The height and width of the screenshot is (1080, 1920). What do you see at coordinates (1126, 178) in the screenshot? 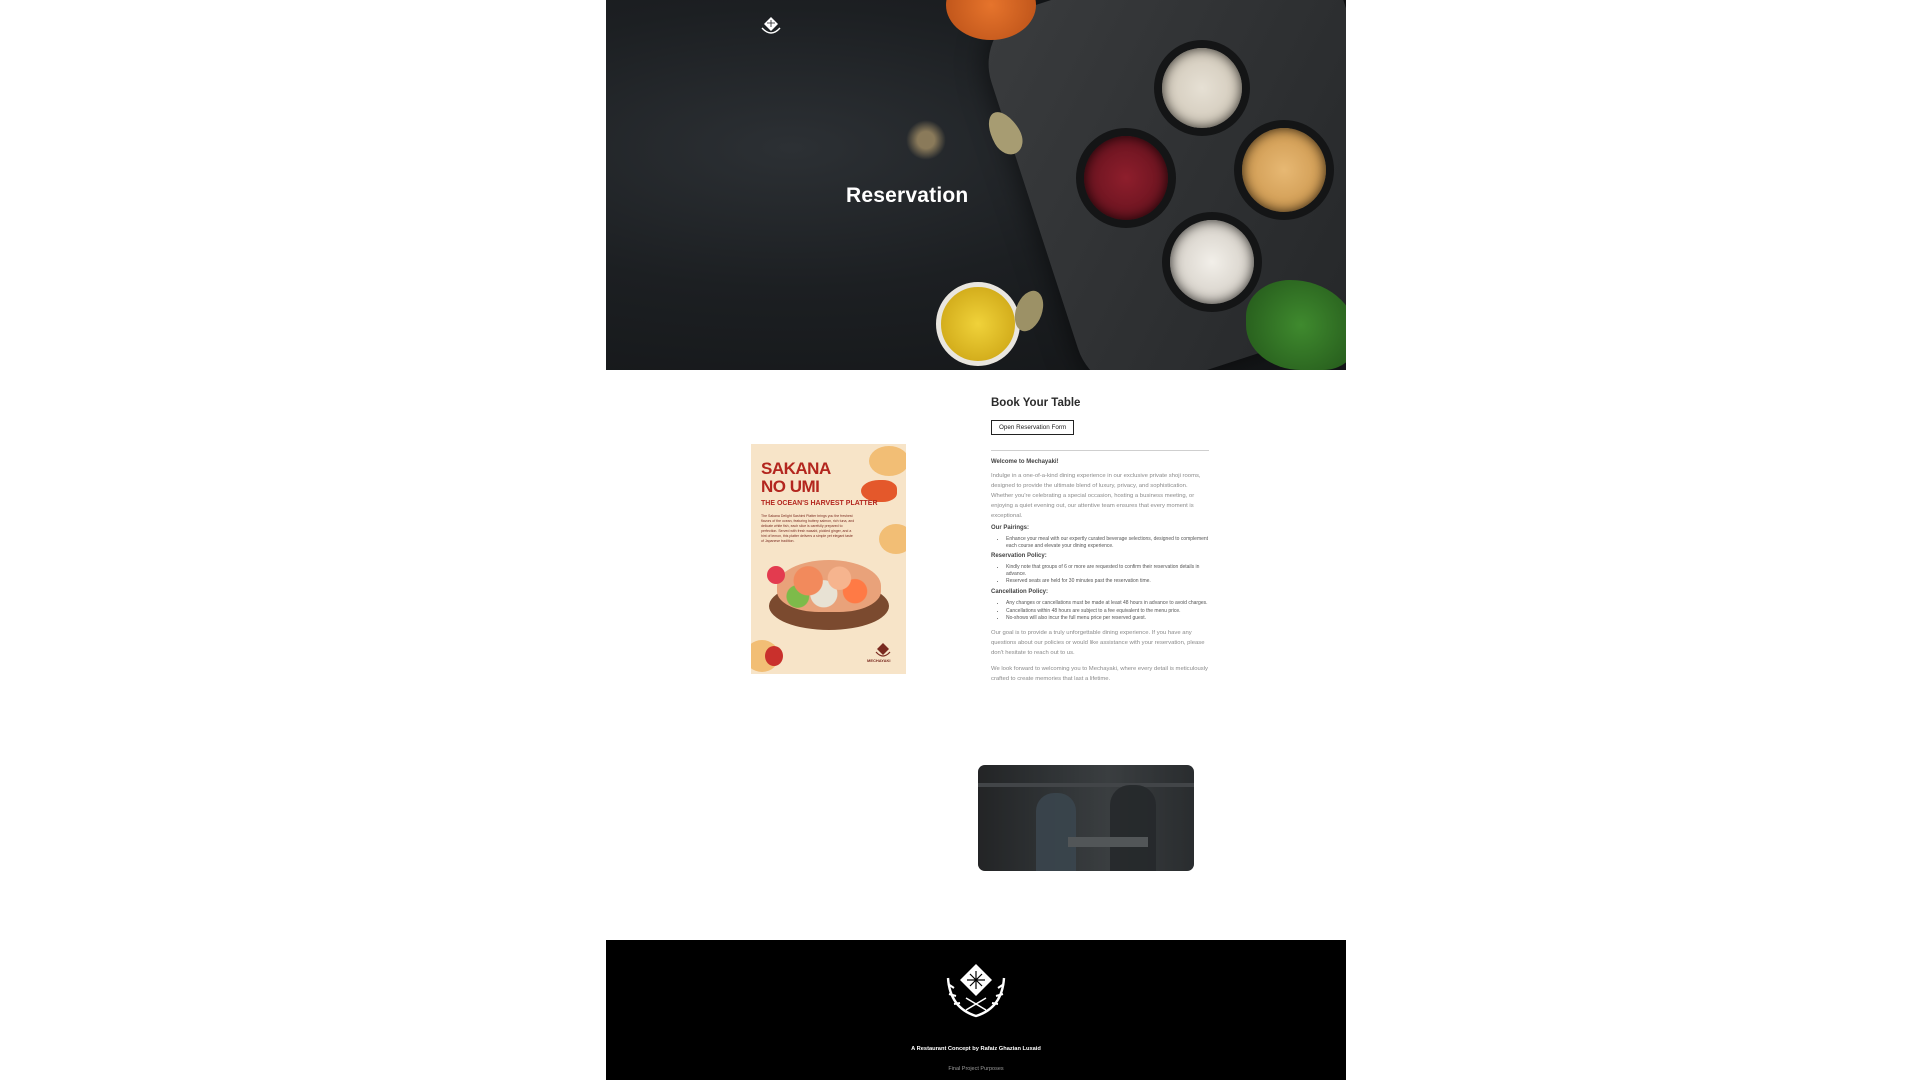
I see `beans-bowl-decoration` at bounding box center [1126, 178].